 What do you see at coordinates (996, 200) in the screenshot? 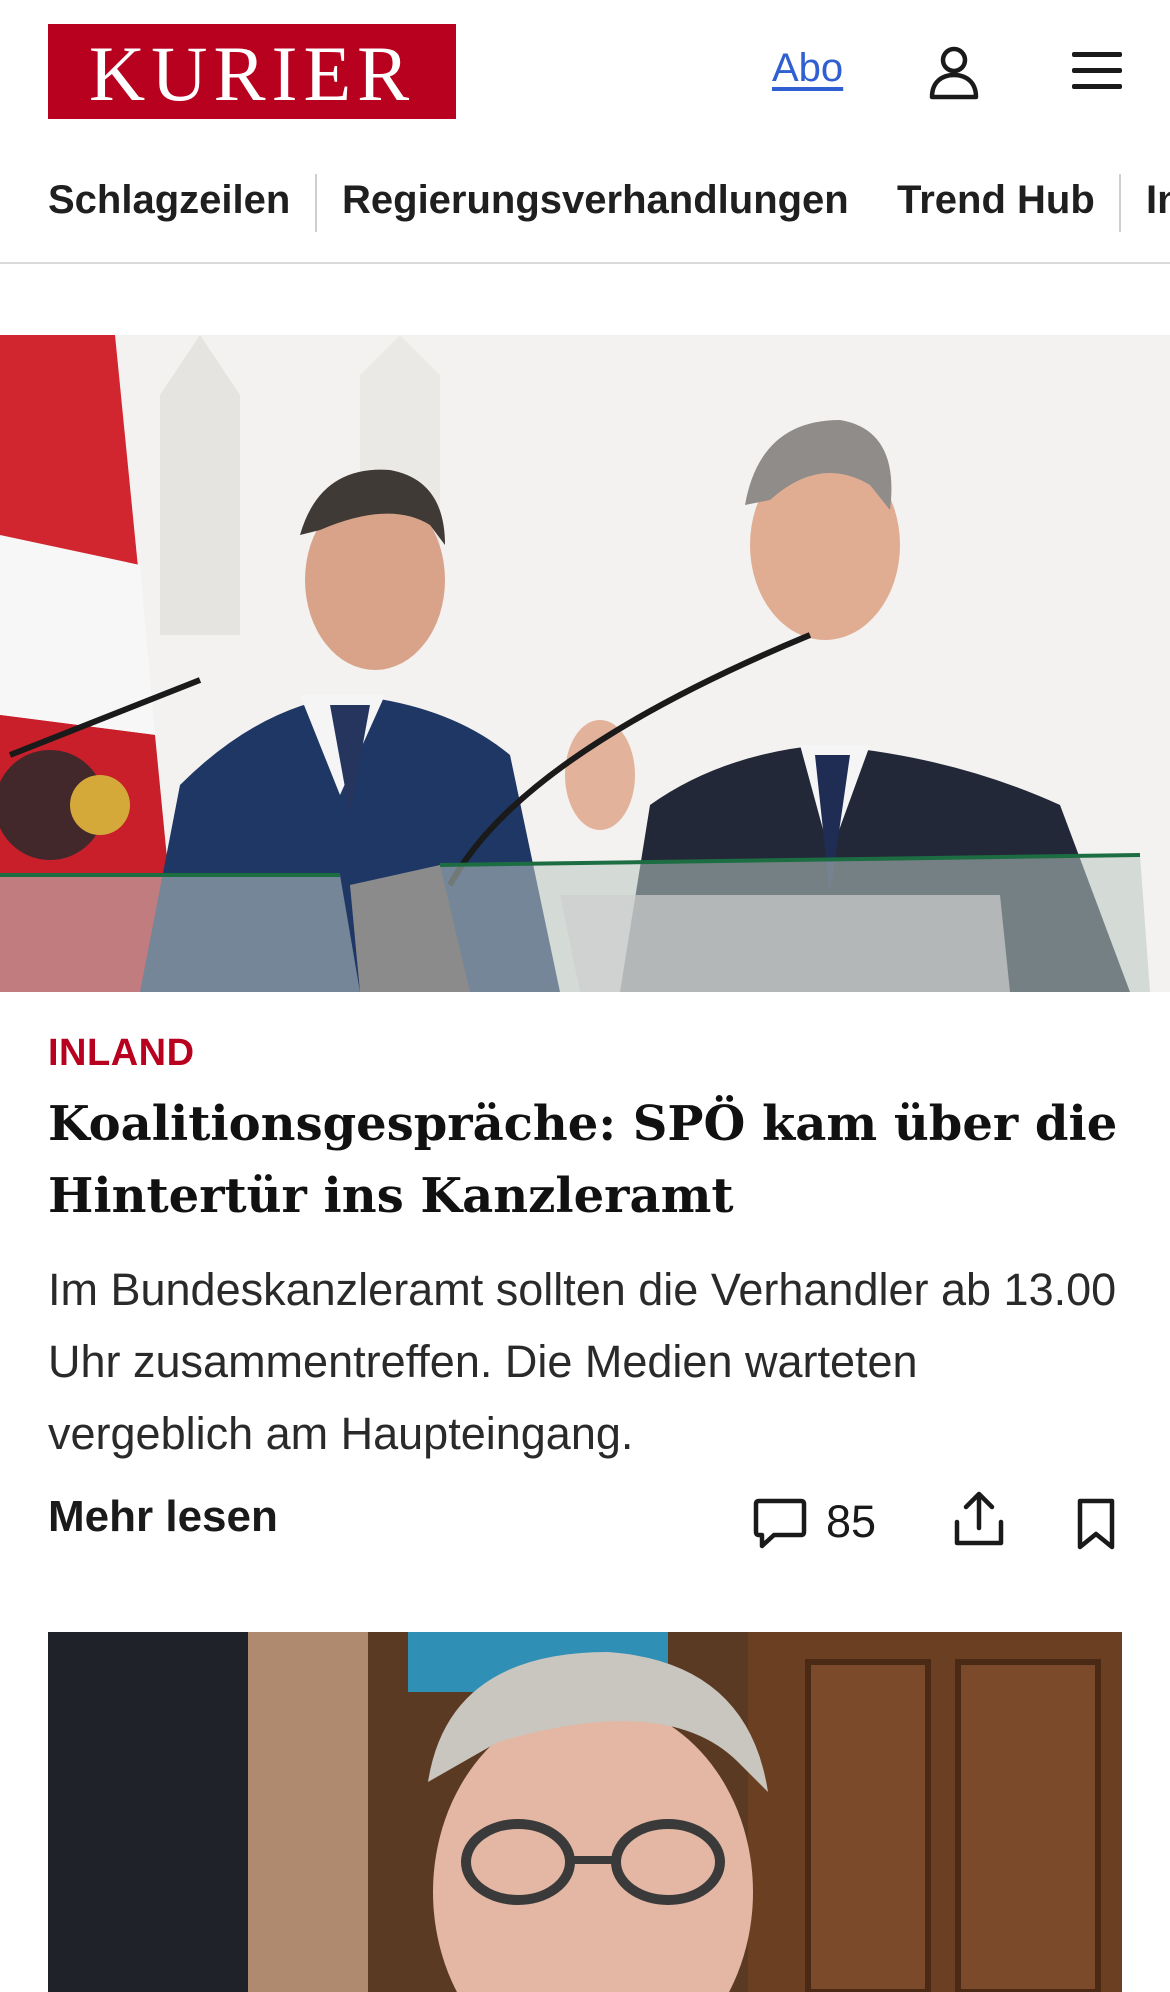
I see `nav-item-trend-hub: Trend Hub` at bounding box center [996, 200].